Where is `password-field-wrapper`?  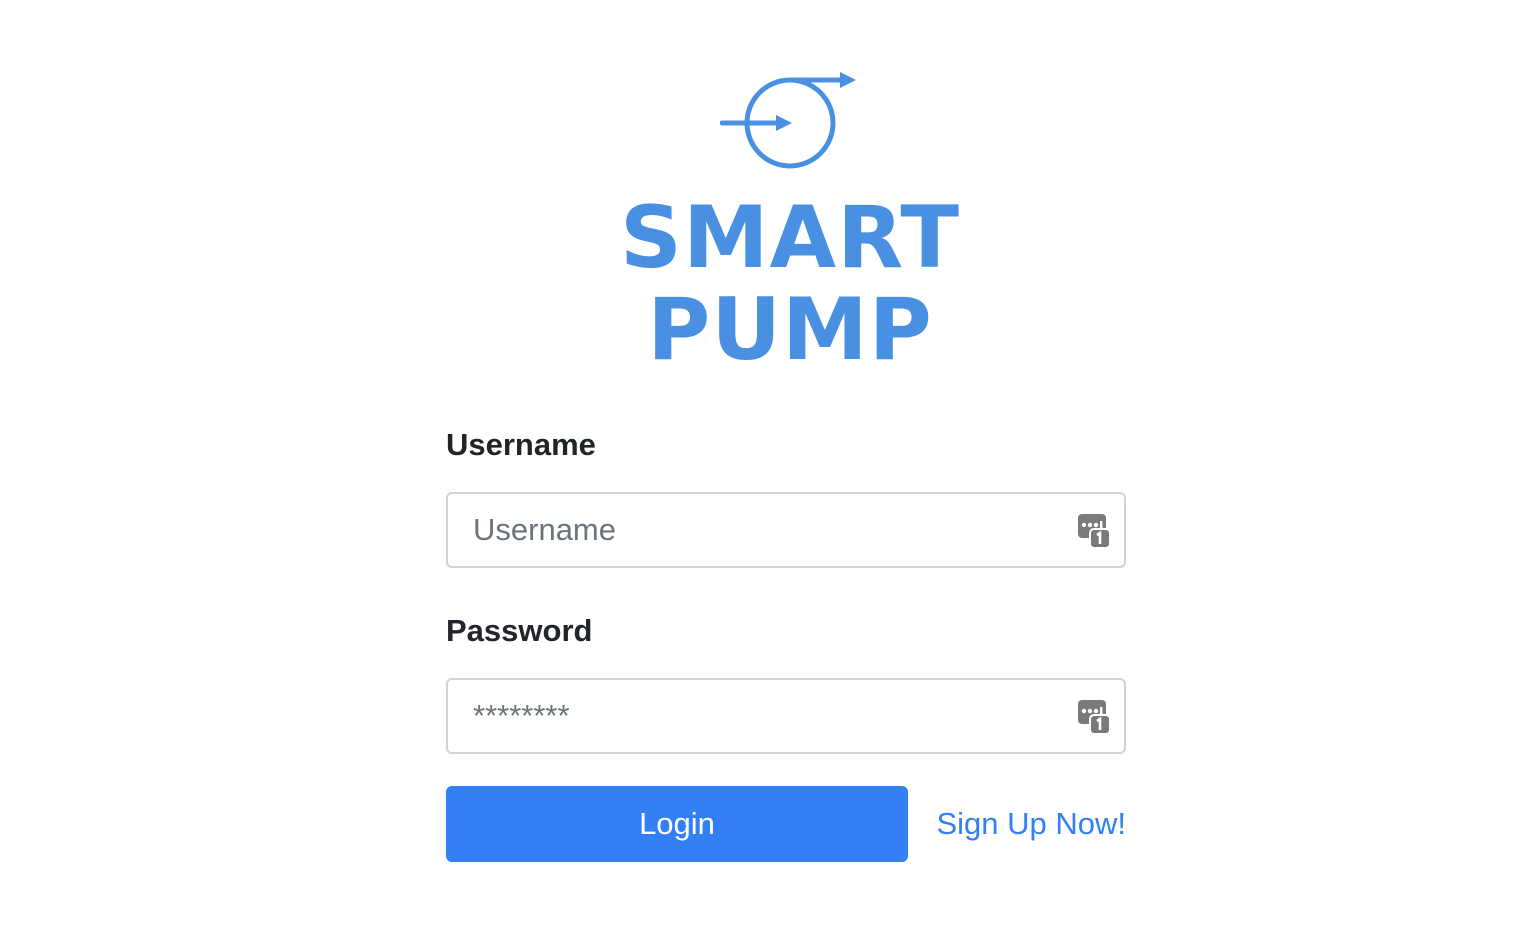 password-field-wrapper is located at coordinates (786, 716).